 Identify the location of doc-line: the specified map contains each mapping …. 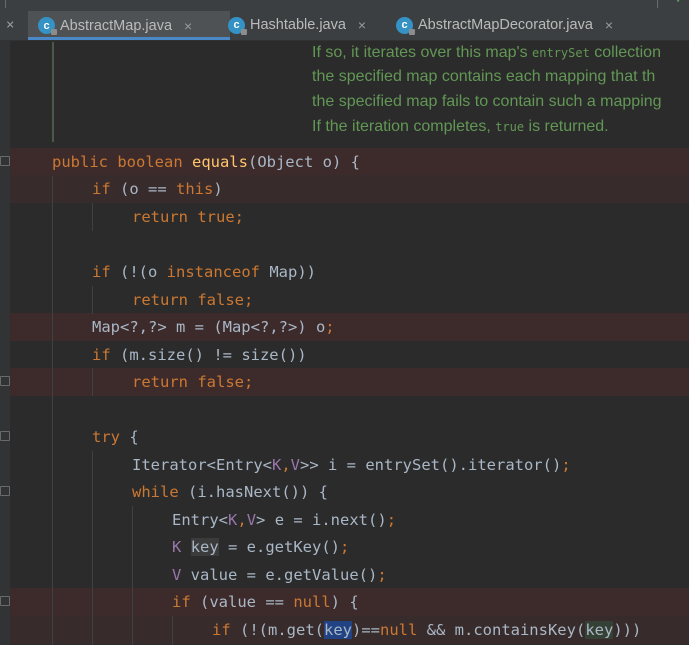
(484, 76).